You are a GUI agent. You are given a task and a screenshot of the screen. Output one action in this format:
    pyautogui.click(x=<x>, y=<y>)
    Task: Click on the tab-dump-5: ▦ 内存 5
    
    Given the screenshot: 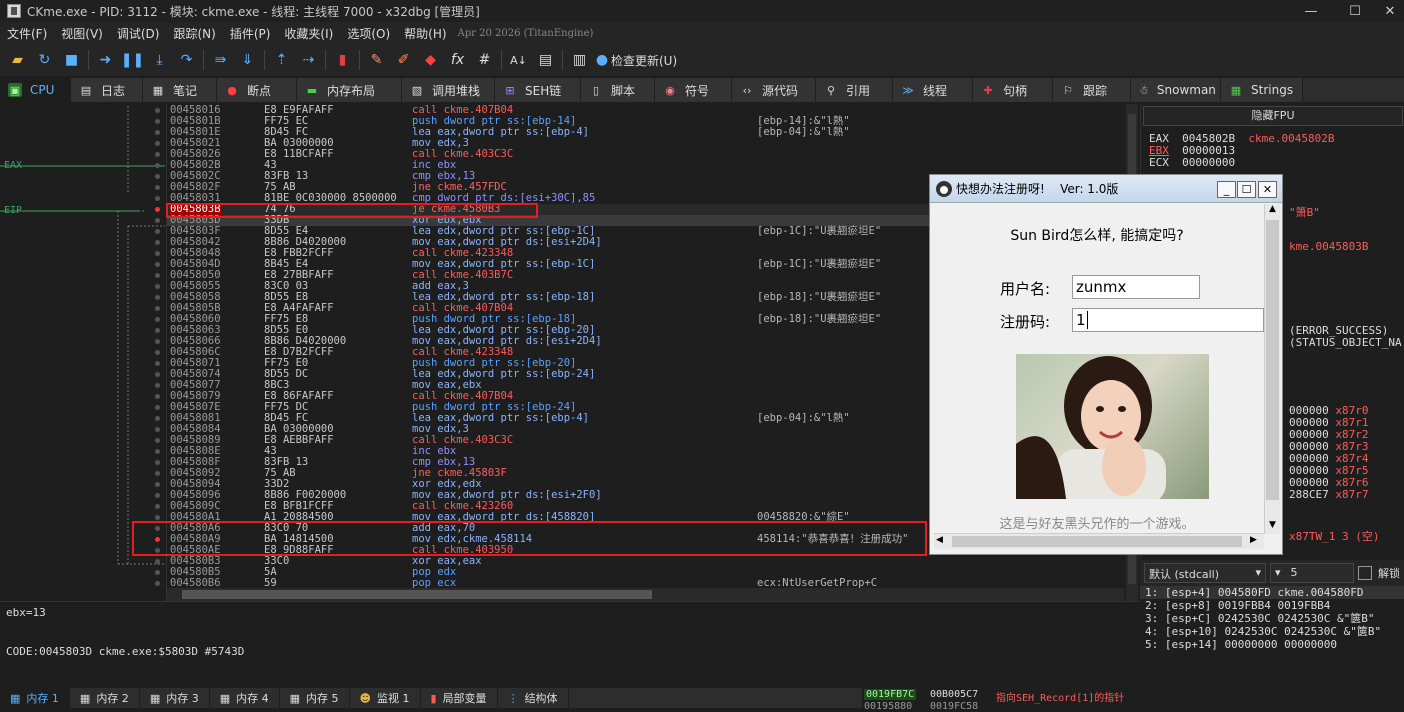 What is the action you would take?
    pyautogui.click(x=315, y=698)
    